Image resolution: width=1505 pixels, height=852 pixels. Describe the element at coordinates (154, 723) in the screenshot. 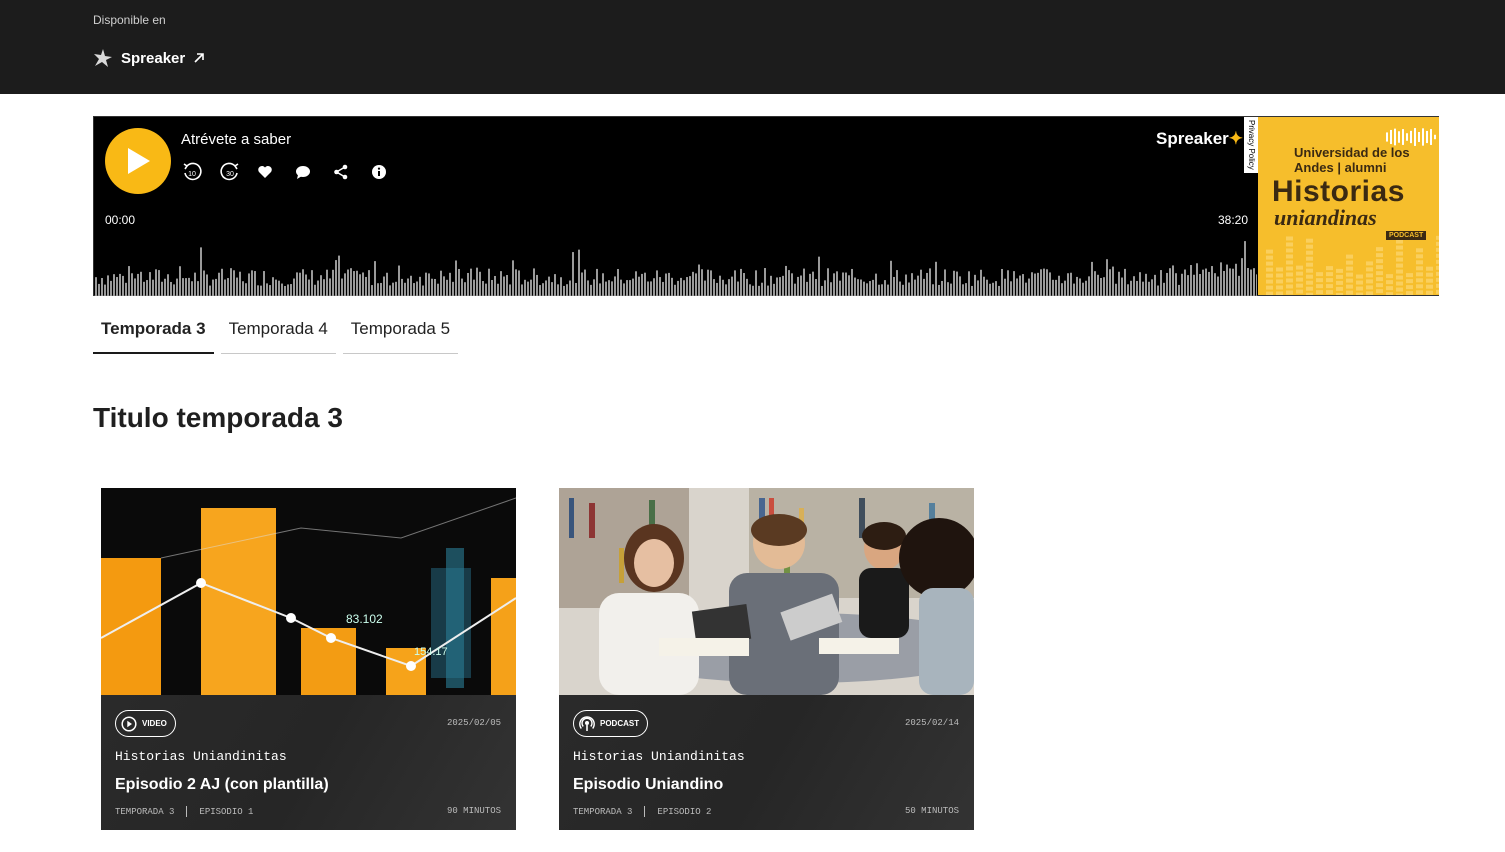

I see `badge-label: VIDEO` at that location.